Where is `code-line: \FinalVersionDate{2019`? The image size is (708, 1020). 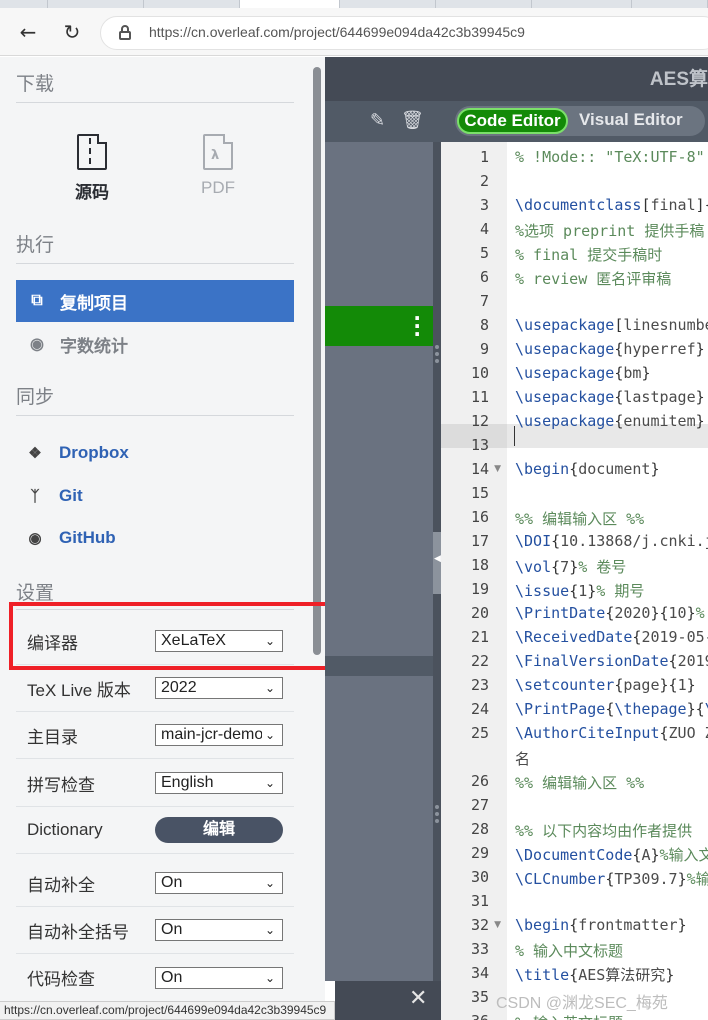 code-line: \FinalVersionDate{2019 is located at coordinates (611, 661).